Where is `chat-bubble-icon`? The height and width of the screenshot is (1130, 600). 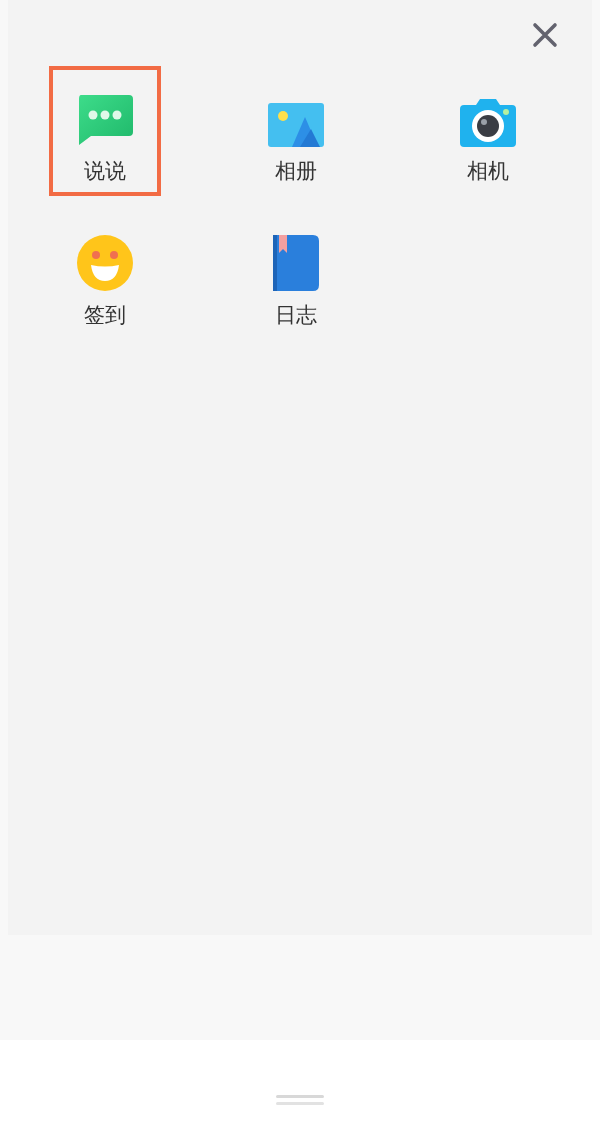
chat-bubble-icon is located at coordinates (104, 120).